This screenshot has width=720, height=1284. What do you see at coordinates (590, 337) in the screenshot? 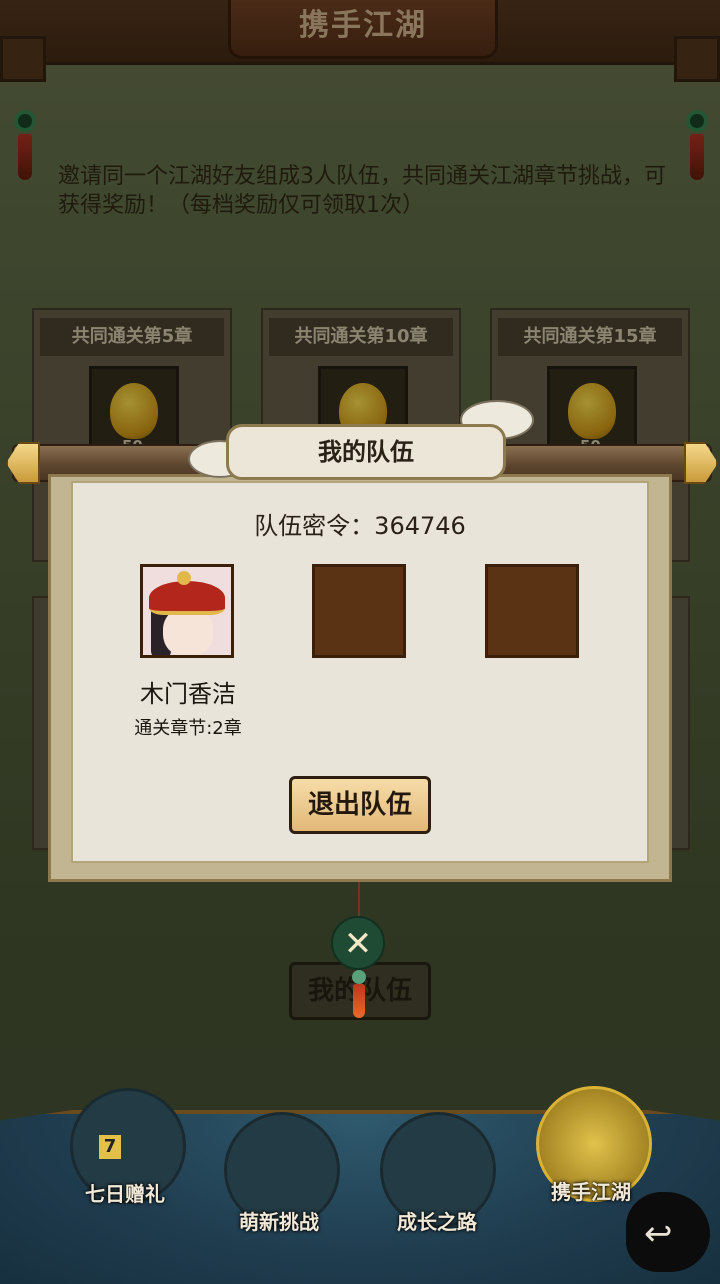
I see `reward-card-label: 共同通关第15章` at bounding box center [590, 337].